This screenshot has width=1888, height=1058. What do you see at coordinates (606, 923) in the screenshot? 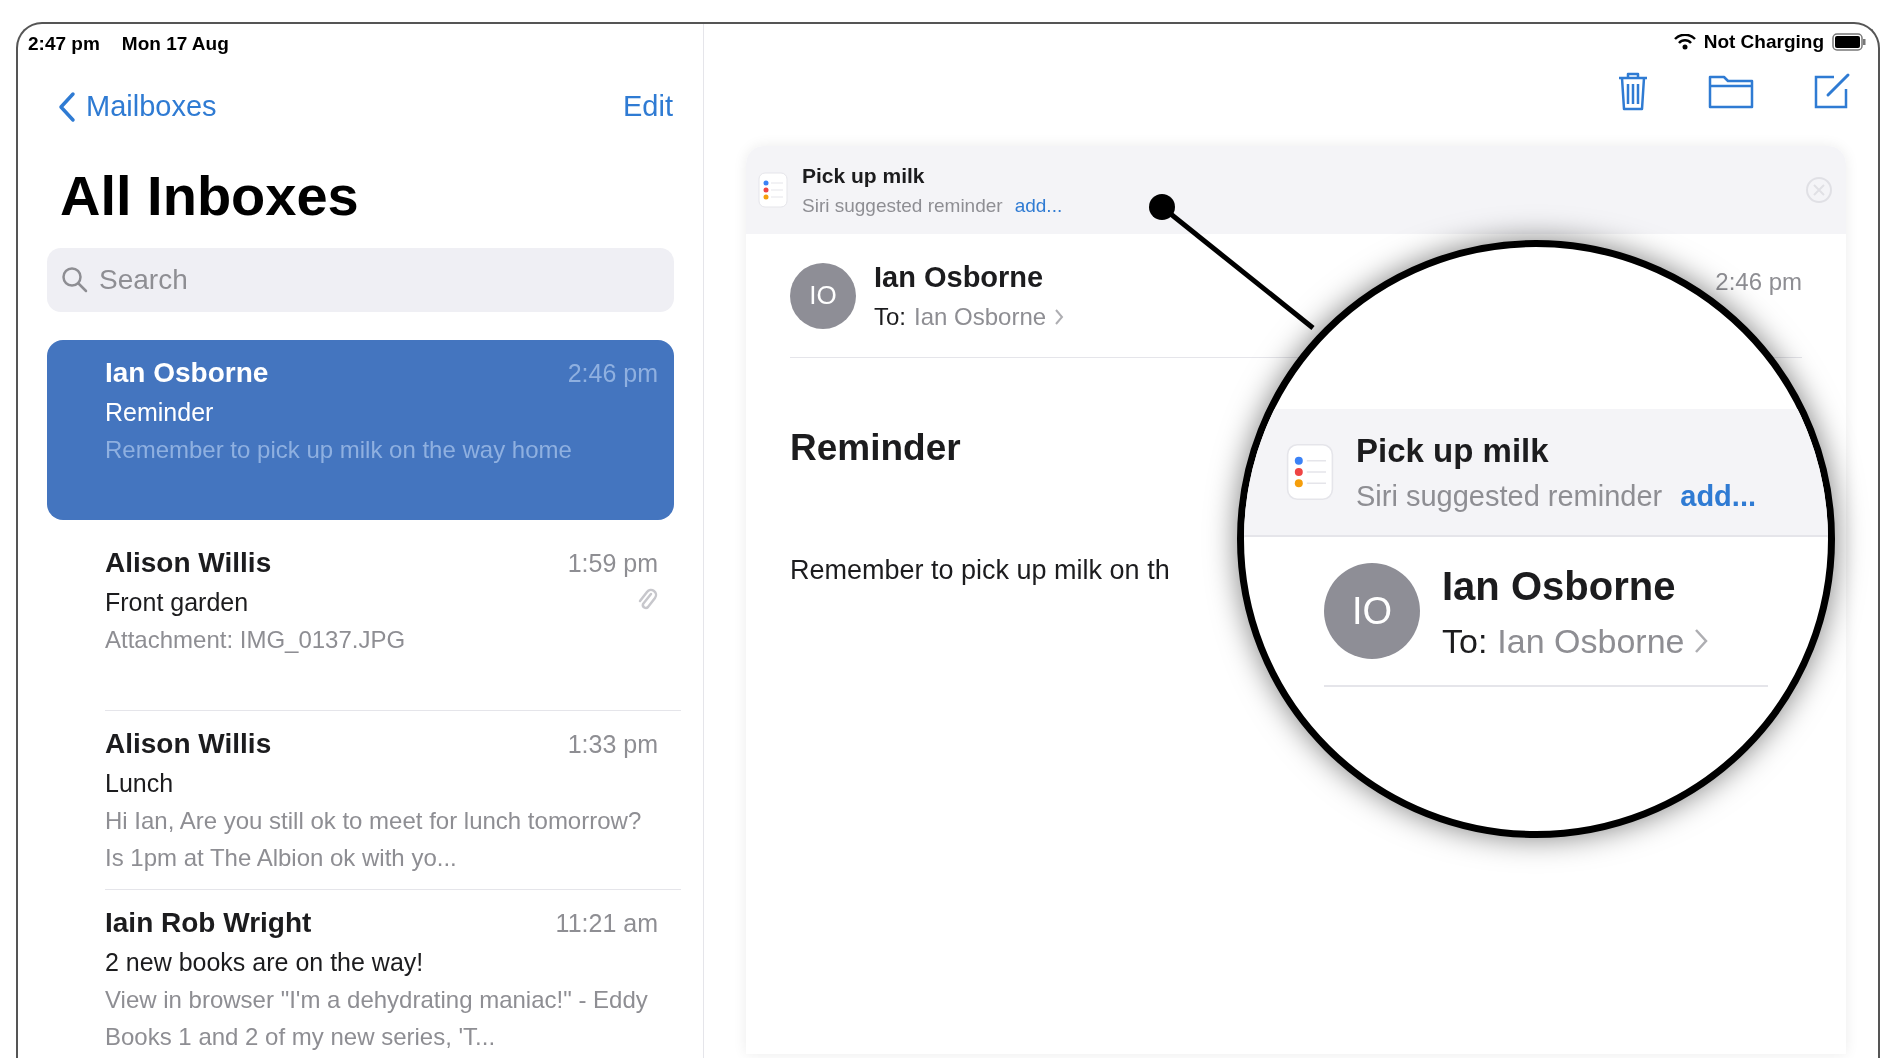
I see `message-time: 11:21 am` at bounding box center [606, 923].